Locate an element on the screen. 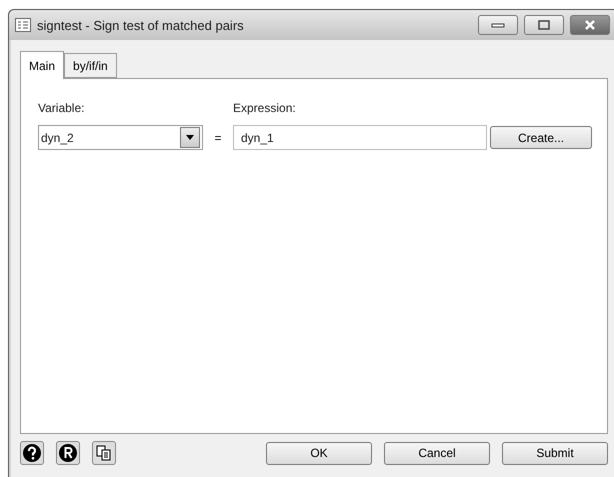 This screenshot has height=477, width=614. equals-sign: = is located at coordinates (217, 137).